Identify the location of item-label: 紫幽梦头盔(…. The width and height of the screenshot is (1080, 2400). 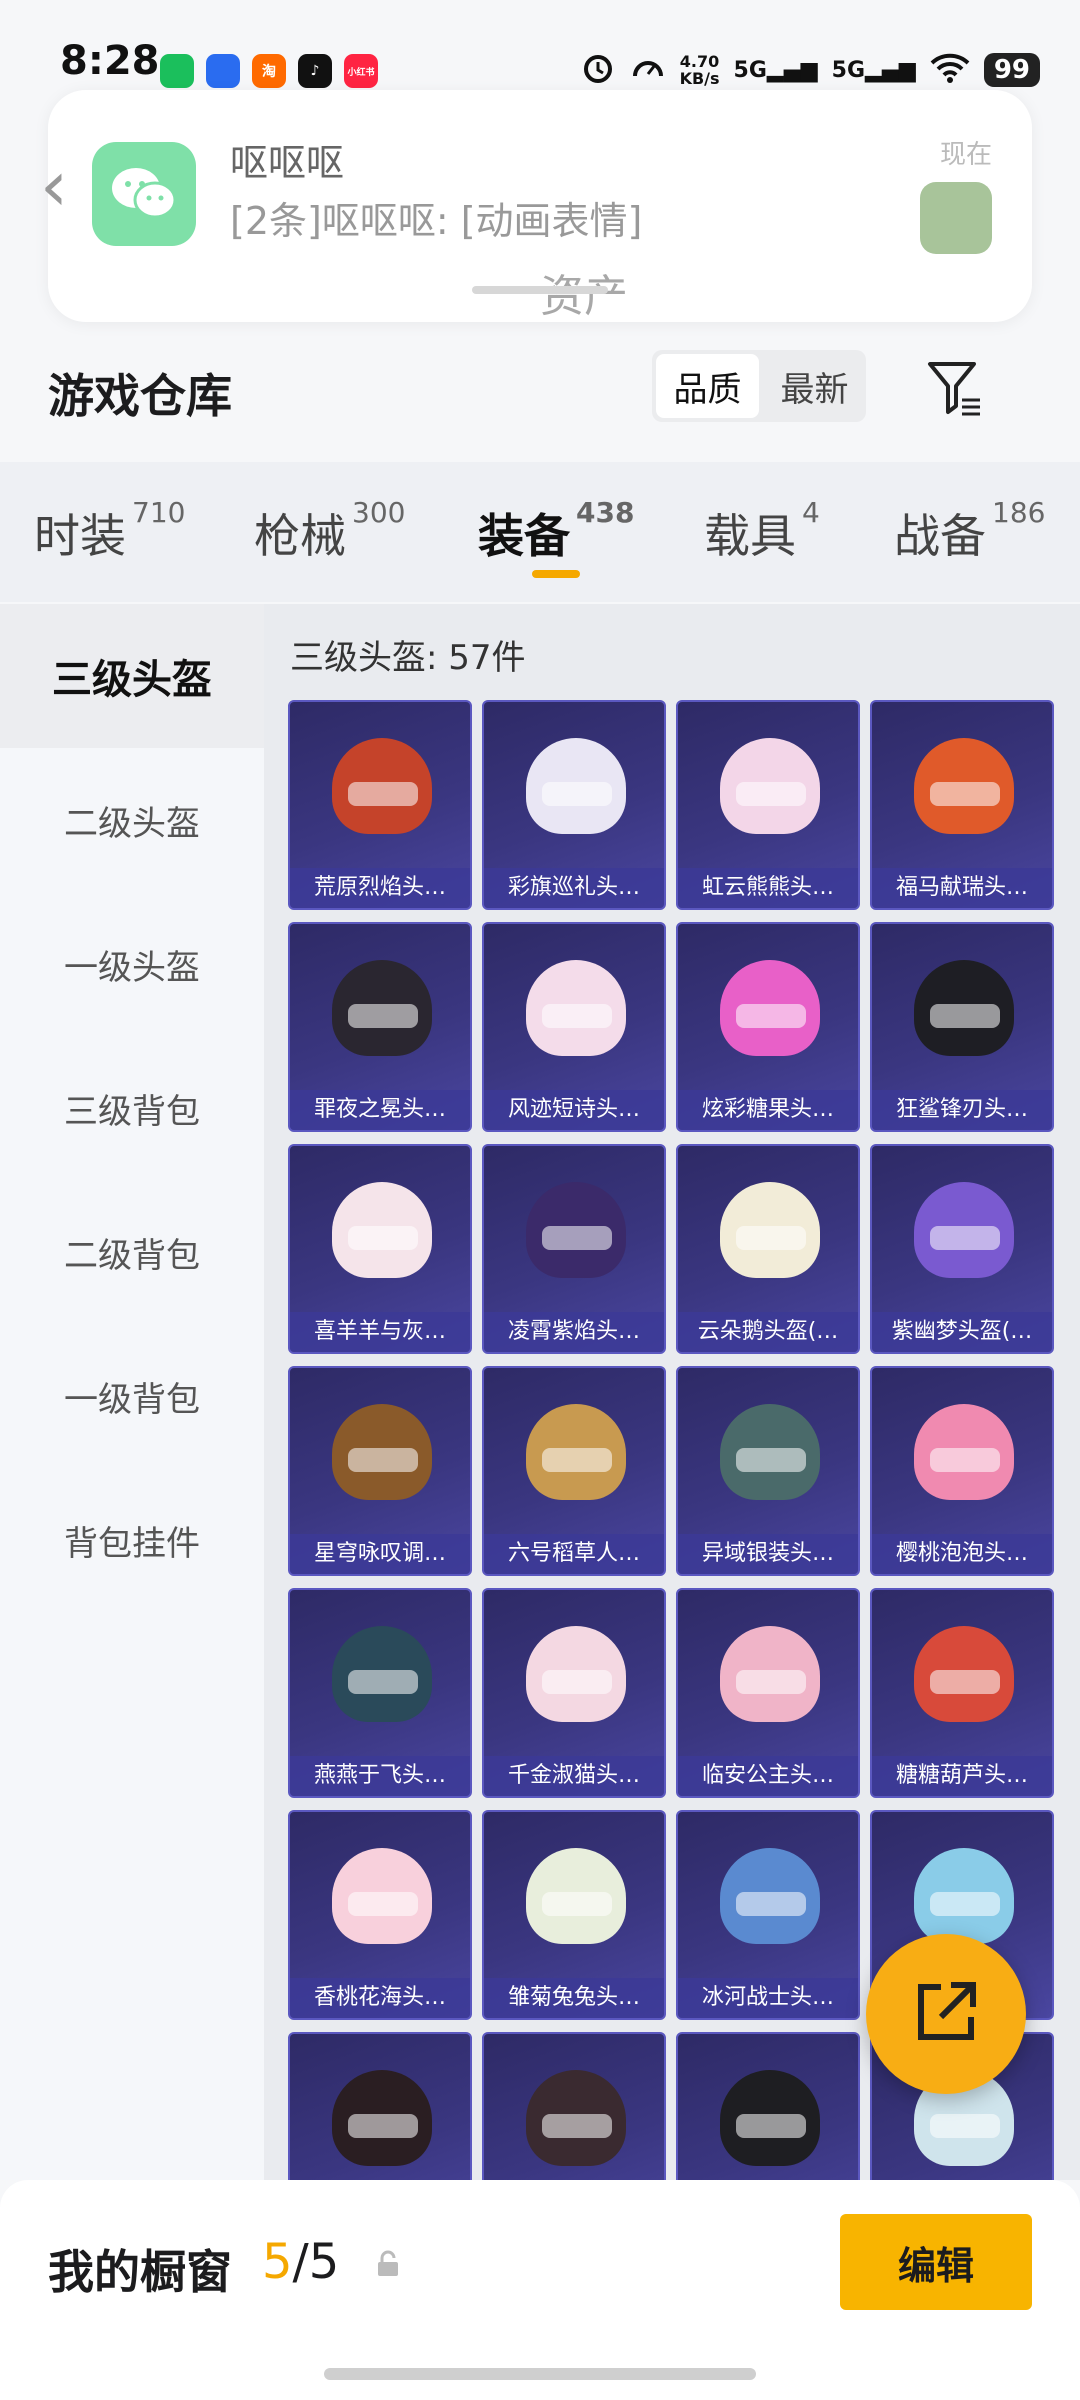
(962, 1332).